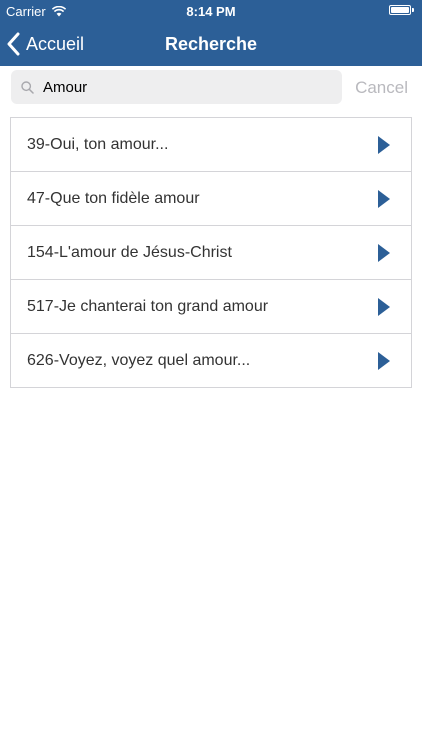 The width and height of the screenshot is (422, 750). What do you see at coordinates (113, 198) in the screenshot?
I see `list-item-label: 47-Que ton fidèle amour` at bounding box center [113, 198].